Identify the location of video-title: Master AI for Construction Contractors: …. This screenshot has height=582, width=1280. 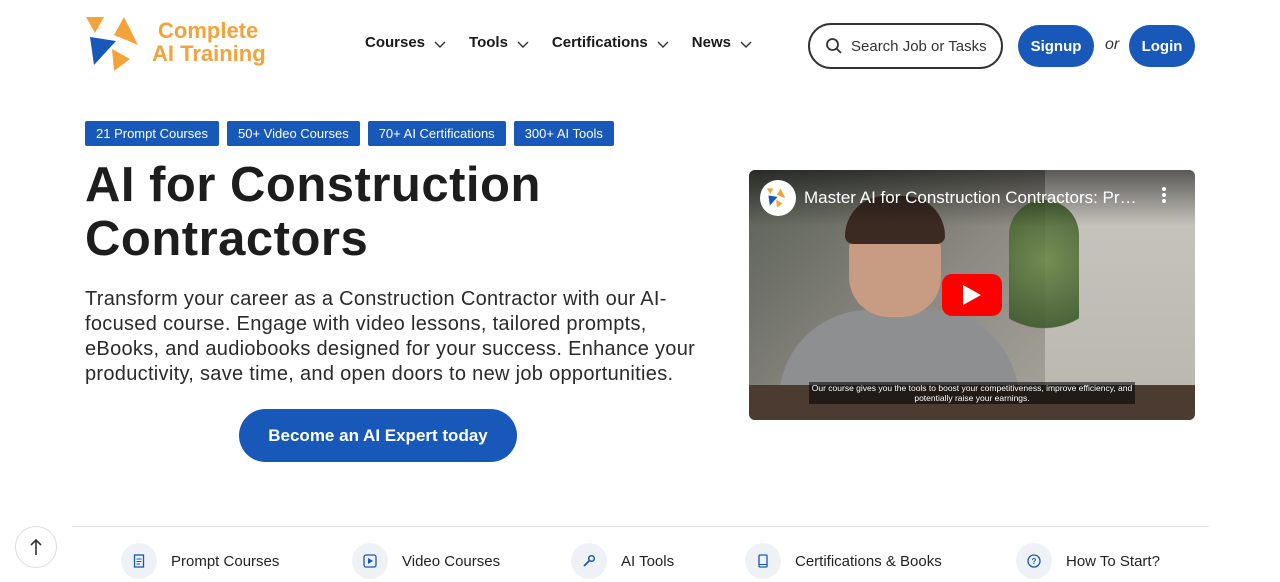
(974, 198).